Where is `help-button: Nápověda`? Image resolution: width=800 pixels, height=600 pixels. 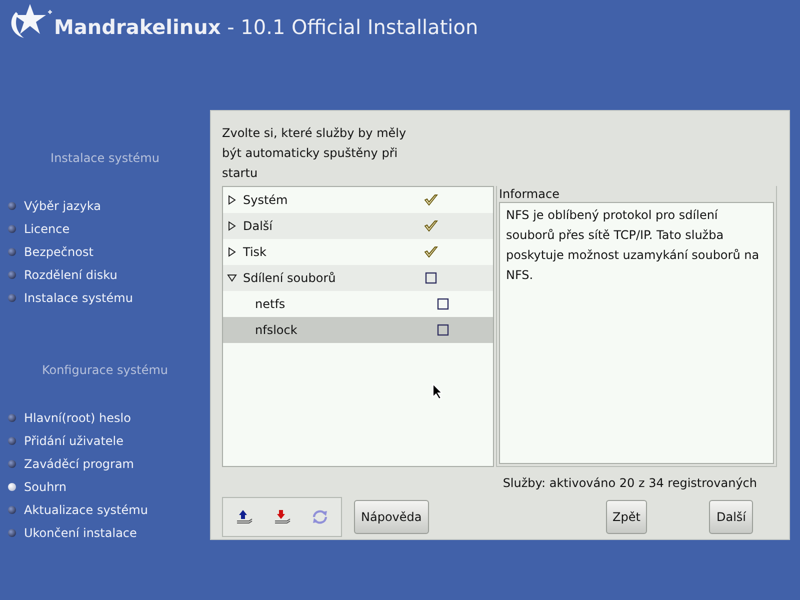
help-button: Nápověda is located at coordinates (391, 517).